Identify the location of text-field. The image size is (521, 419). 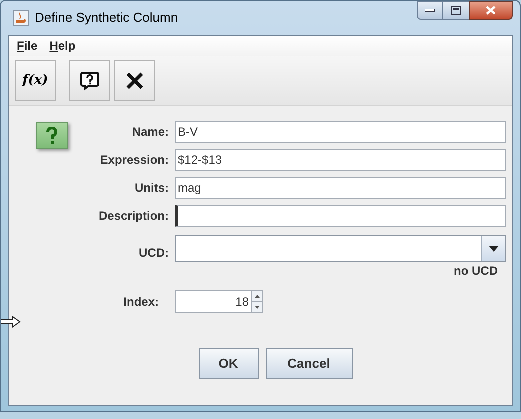
(340, 216).